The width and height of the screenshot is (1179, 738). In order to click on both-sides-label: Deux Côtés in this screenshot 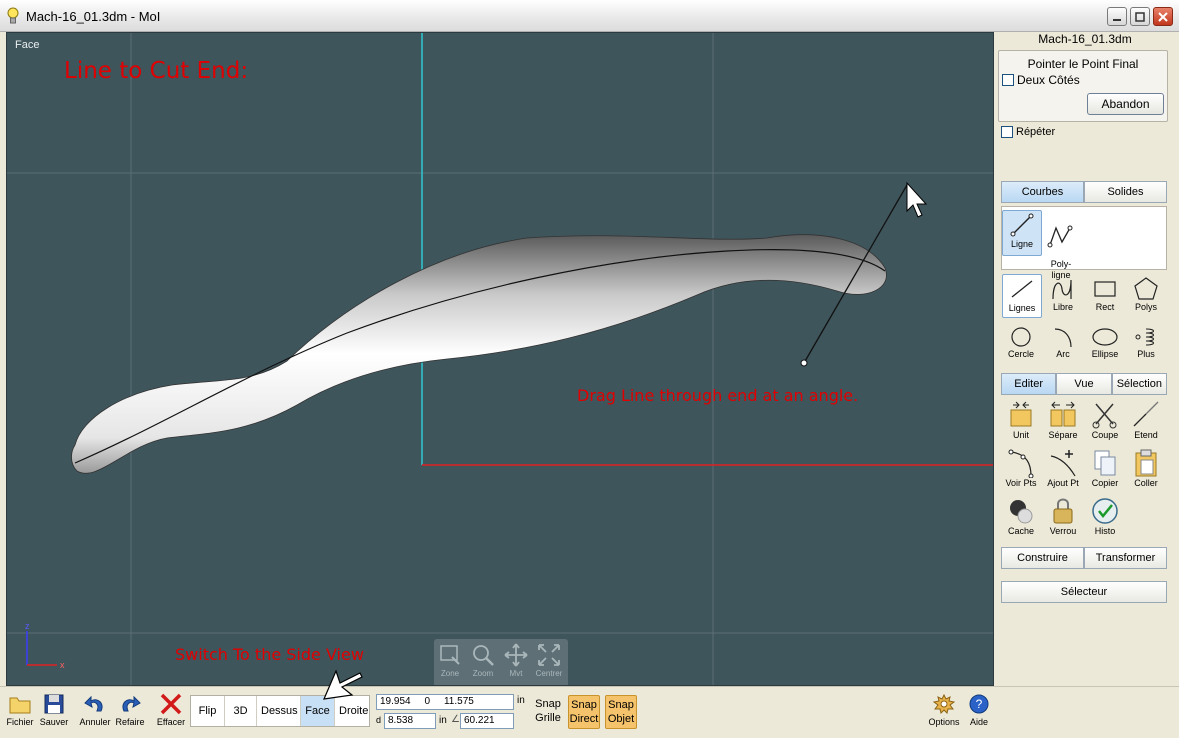, I will do `click(1048, 80)`.